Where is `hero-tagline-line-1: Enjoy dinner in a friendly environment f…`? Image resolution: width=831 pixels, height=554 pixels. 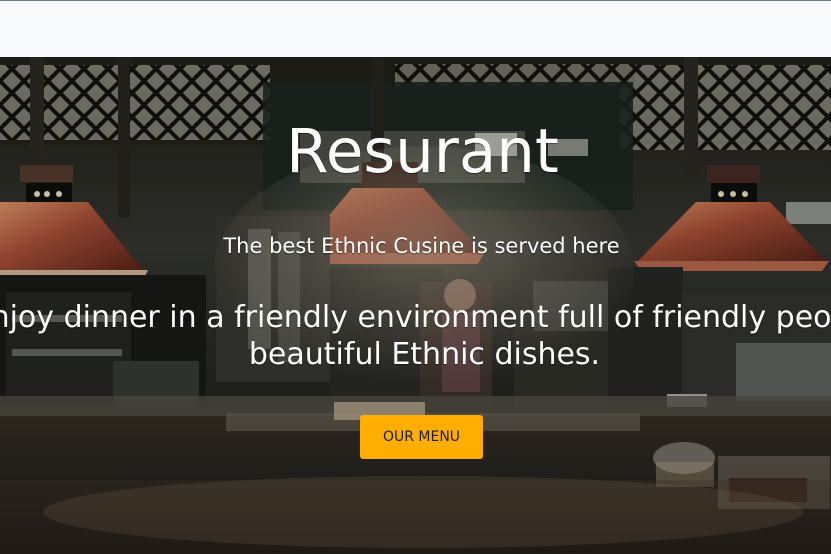 hero-tagline-line-1: Enjoy dinner in a friendly environment f… is located at coordinates (415, 317).